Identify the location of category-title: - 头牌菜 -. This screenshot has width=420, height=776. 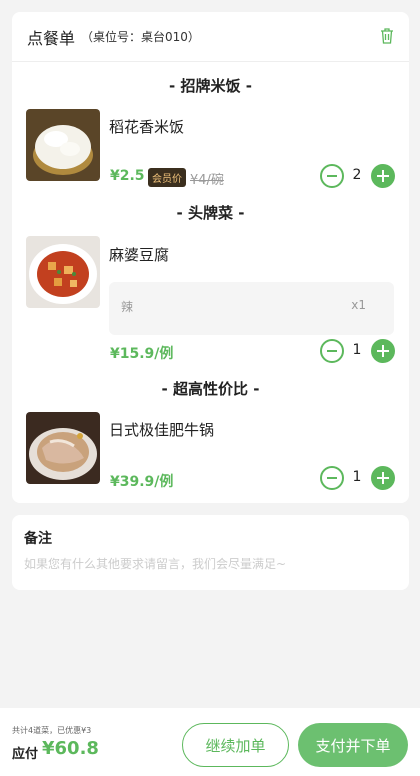
(210, 213).